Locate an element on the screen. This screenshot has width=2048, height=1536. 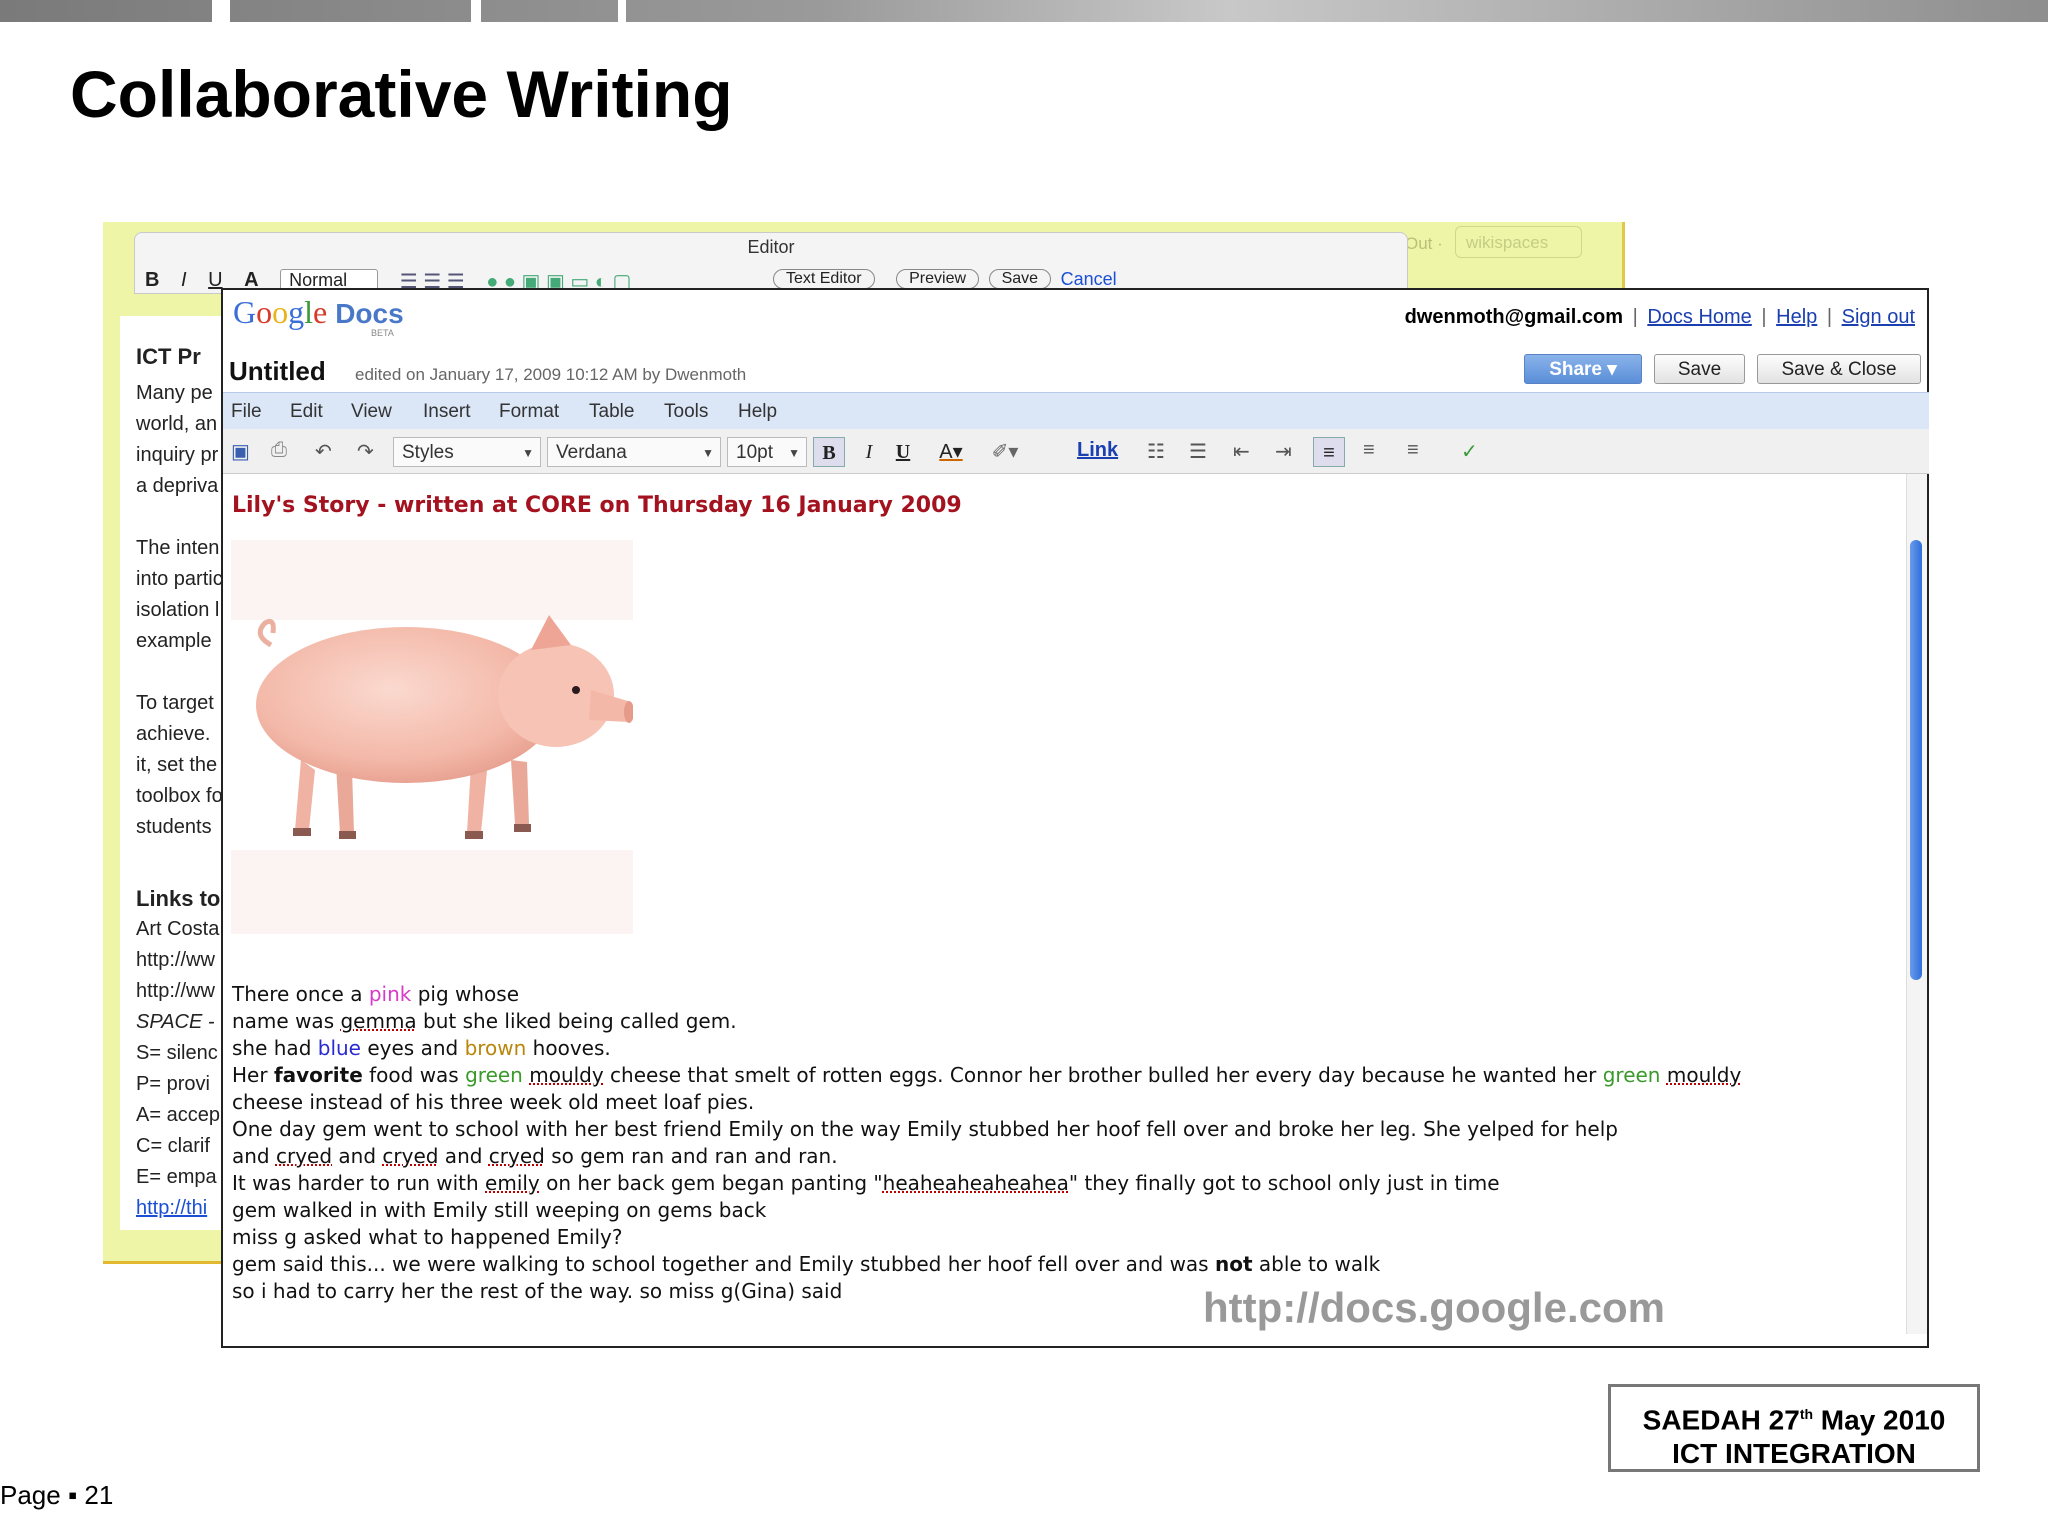
story-line: miss g asked what to happened Emily? is located at coordinates (427, 1237).